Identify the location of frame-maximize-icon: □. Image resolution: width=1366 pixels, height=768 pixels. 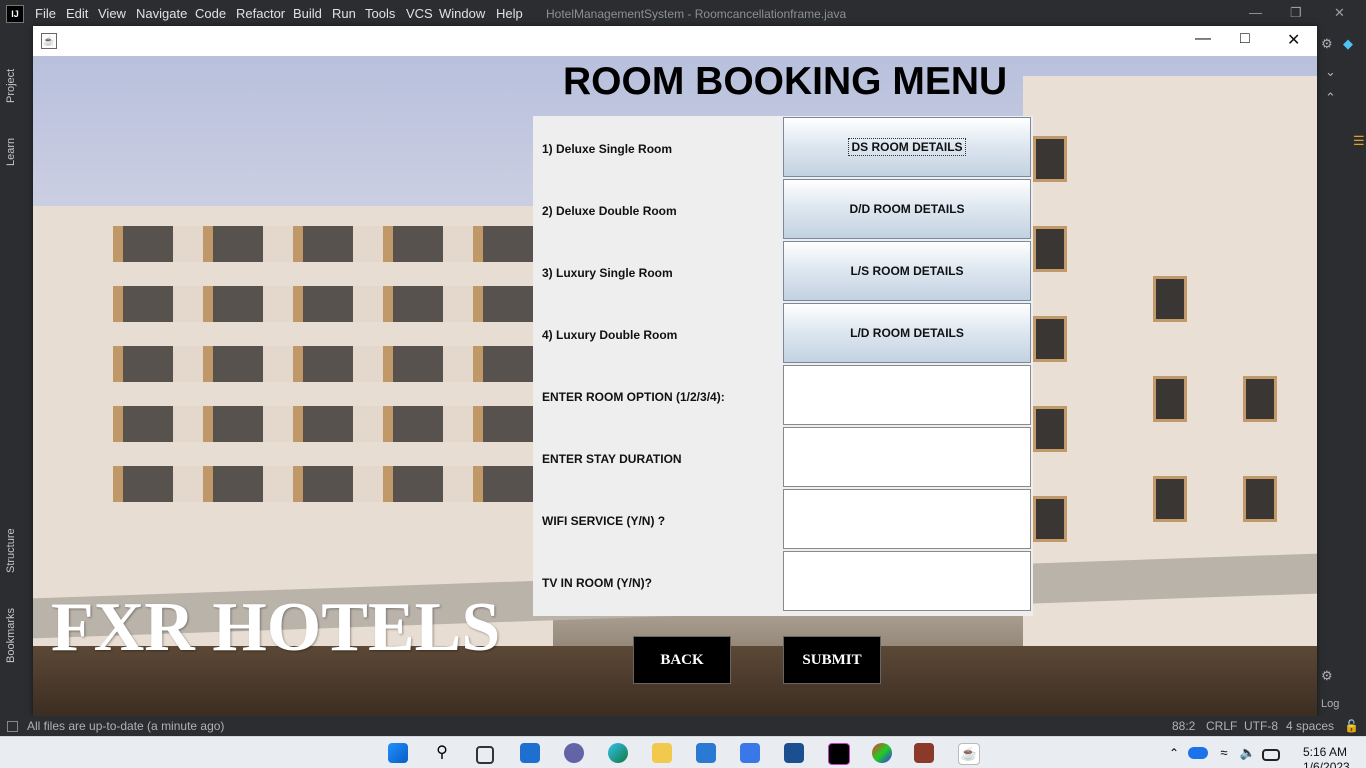
(1245, 39).